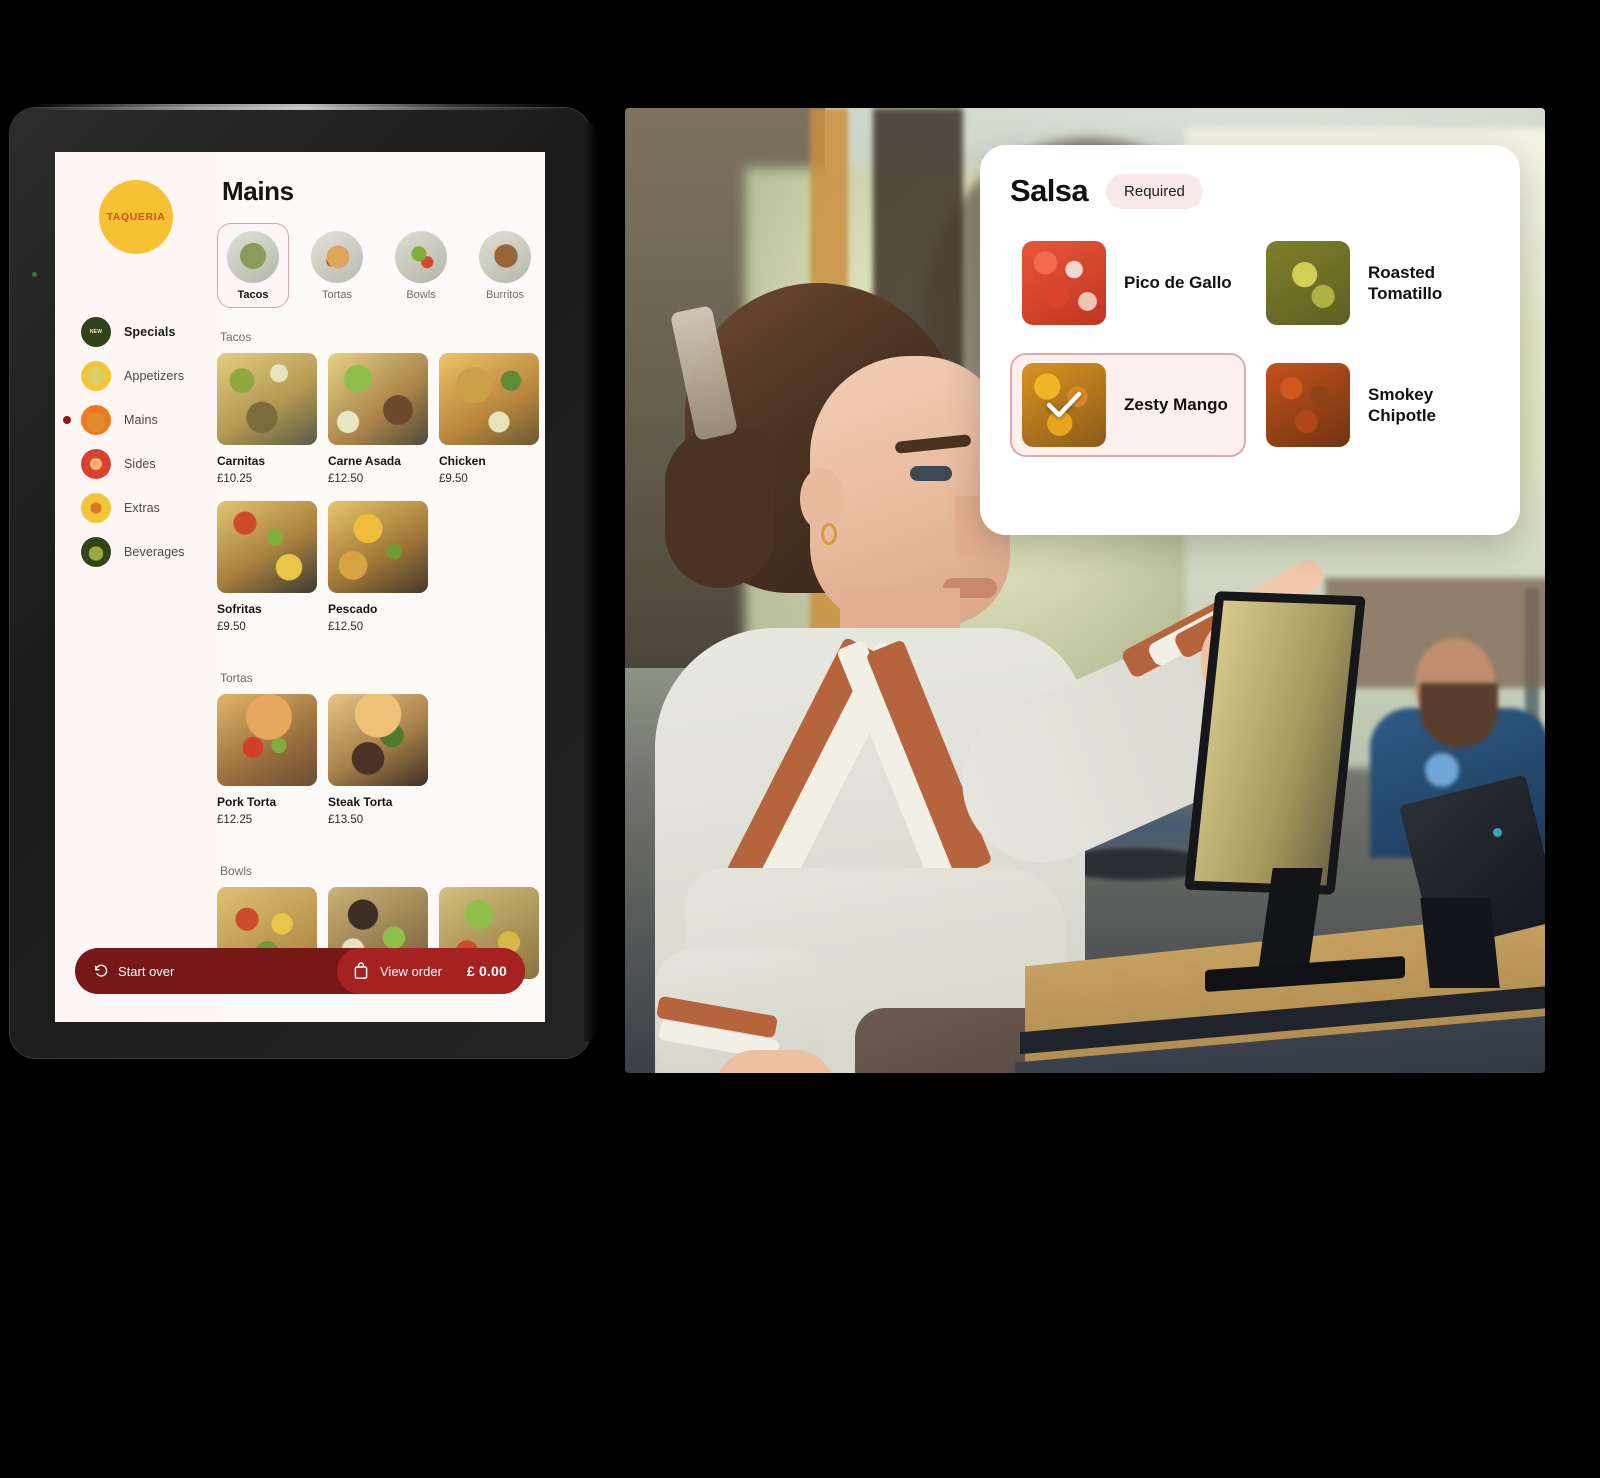 This screenshot has width=1600, height=1478. What do you see at coordinates (146, 971) in the screenshot?
I see `start-over-label: Start over` at bounding box center [146, 971].